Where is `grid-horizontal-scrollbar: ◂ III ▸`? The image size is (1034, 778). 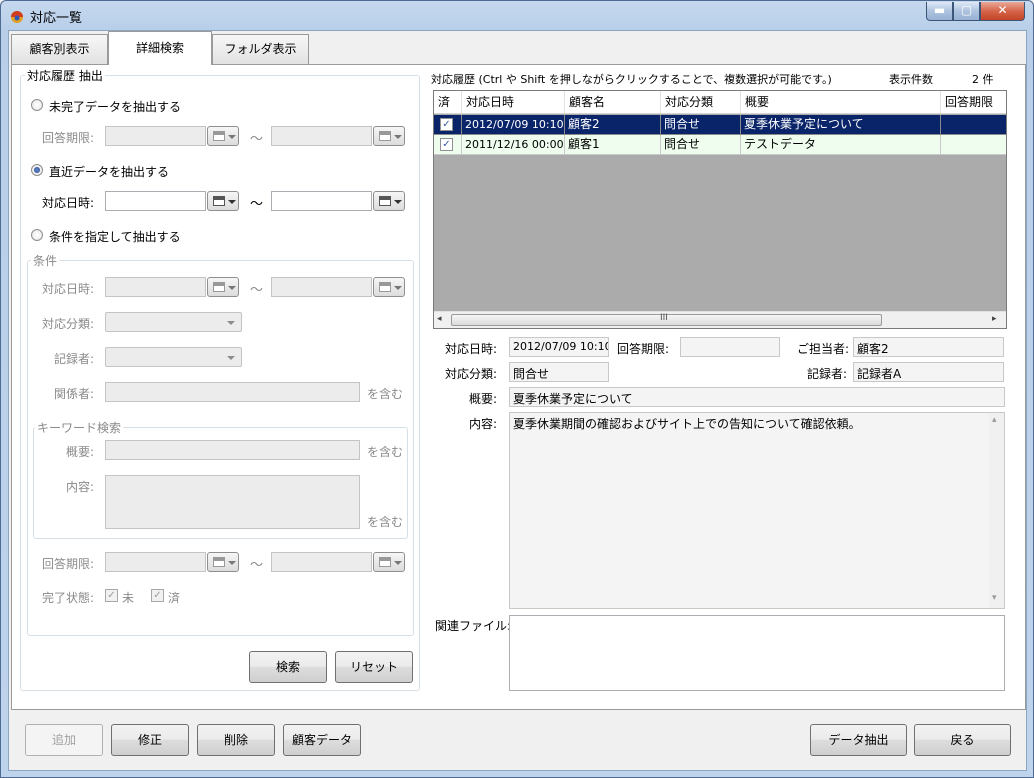 grid-horizontal-scrollbar: ◂ III ▸ is located at coordinates (720, 319).